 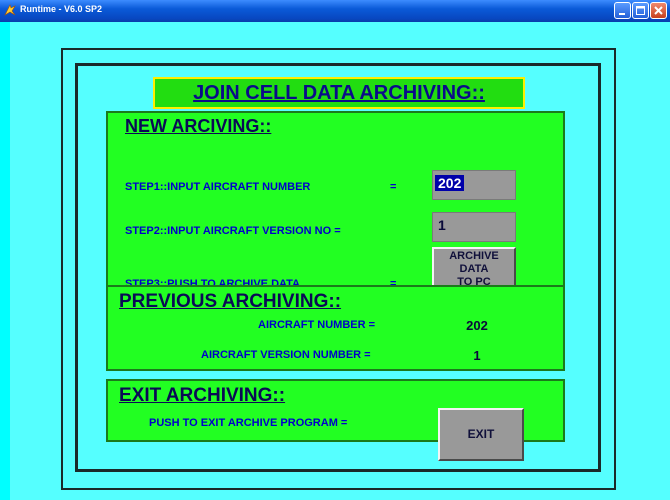 What do you see at coordinates (450, 183) in the screenshot?
I see `aircraft-number-value: 202` at bounding box center [450, 183].